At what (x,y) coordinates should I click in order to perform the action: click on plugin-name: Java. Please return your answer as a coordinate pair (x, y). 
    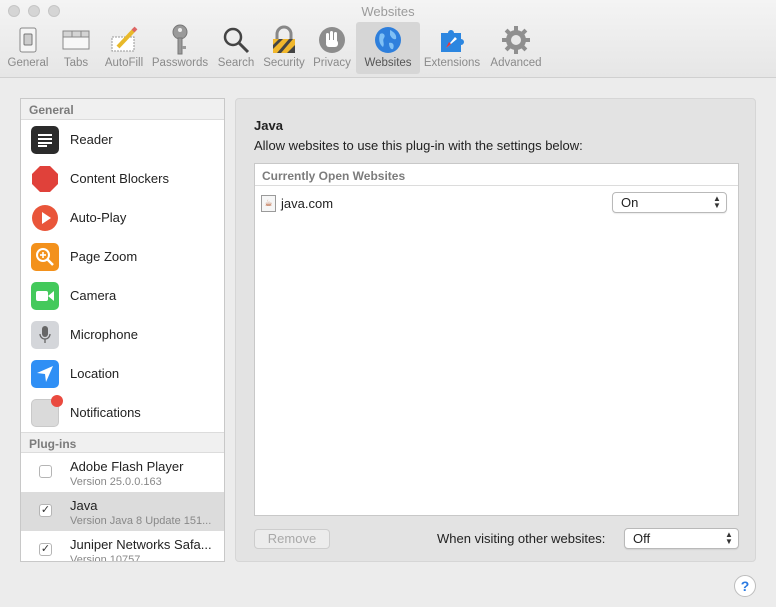
    Looking at the image, I should click on (84, 505).